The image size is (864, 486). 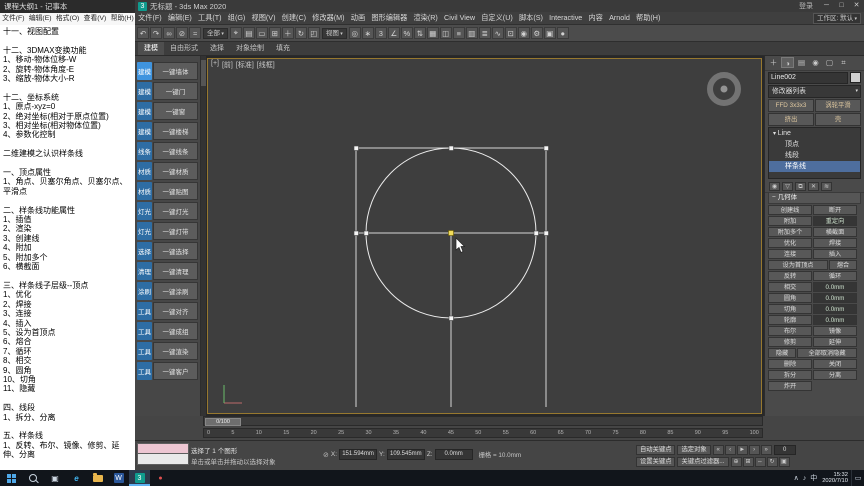 What do you see at coordinates (619, 18) in the screenshot?
I see `menu-item: Arnold` at bounding box center [619, 18].